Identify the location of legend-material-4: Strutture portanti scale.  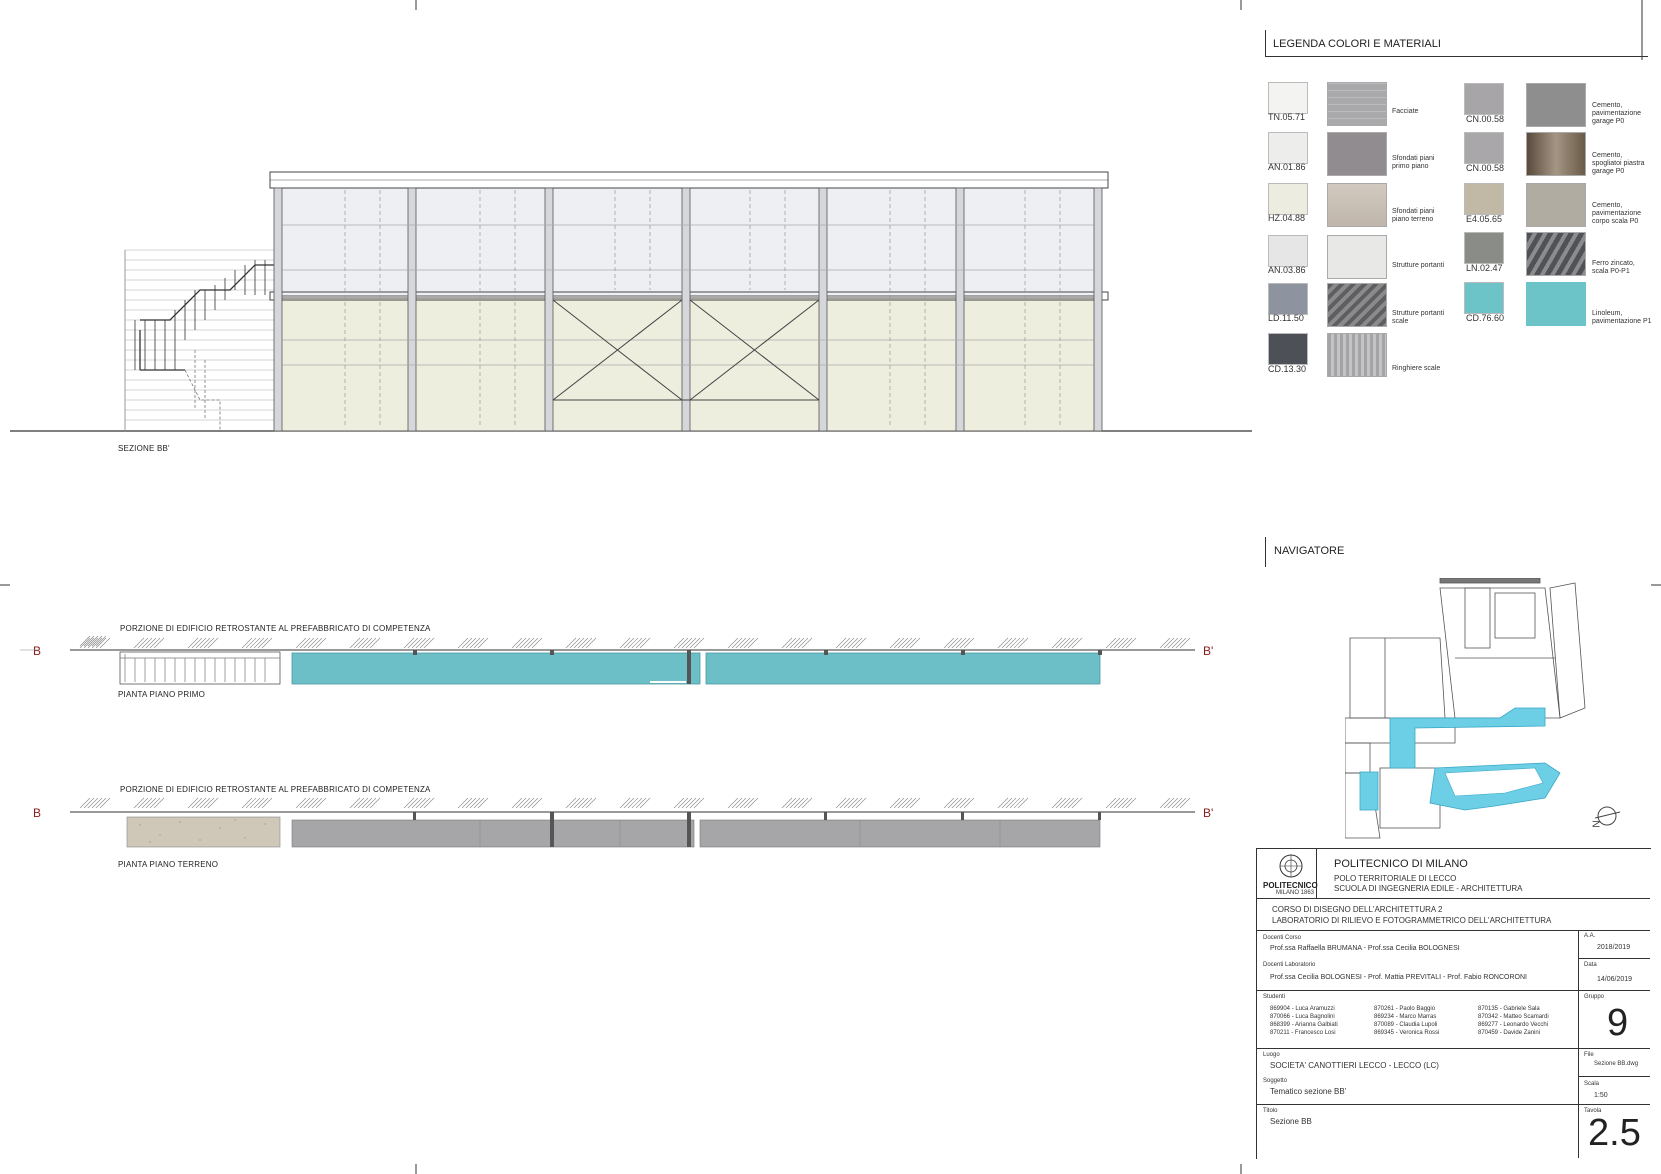
(1418, 317).